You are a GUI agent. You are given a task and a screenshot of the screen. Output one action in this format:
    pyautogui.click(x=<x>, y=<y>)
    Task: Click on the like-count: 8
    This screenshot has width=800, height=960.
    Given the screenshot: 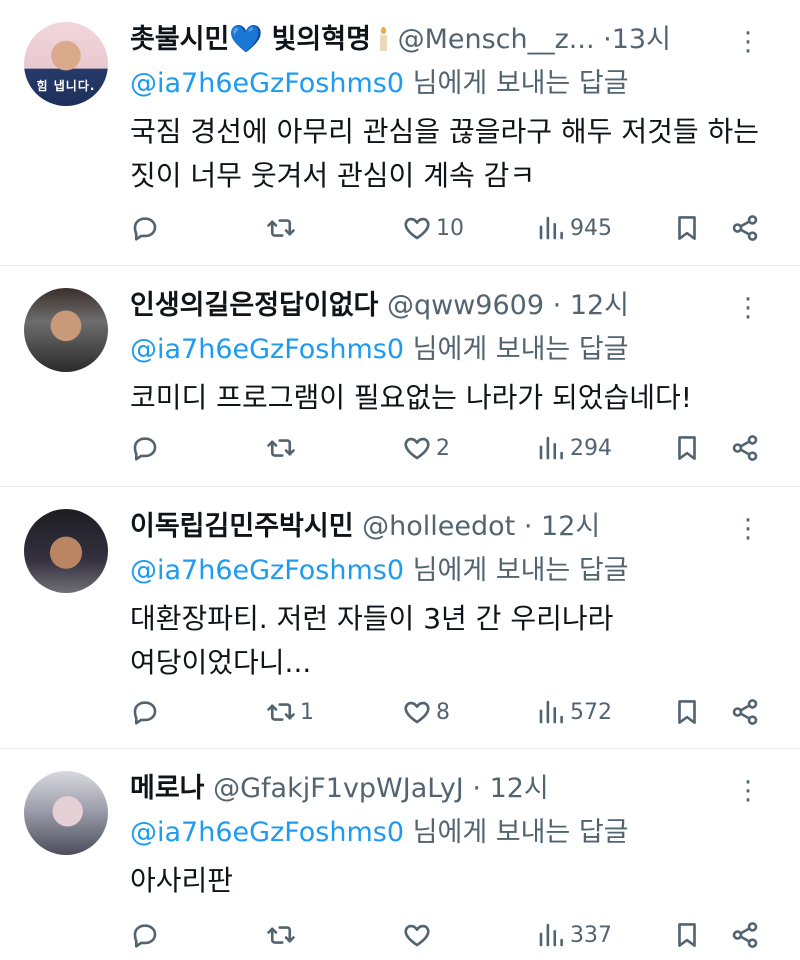 What is the action you would take?
    pyautogui.click(x=443, y=712)
    